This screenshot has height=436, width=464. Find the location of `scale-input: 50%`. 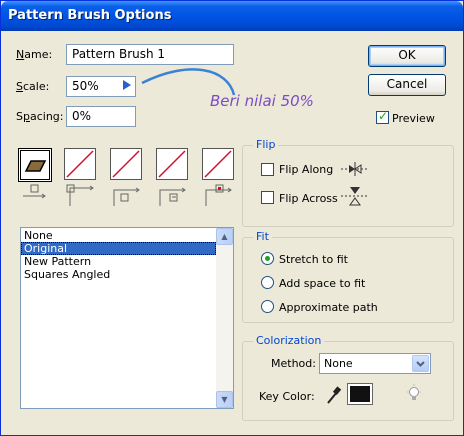

scale-input: 50% is located at coordinates (101, 86).